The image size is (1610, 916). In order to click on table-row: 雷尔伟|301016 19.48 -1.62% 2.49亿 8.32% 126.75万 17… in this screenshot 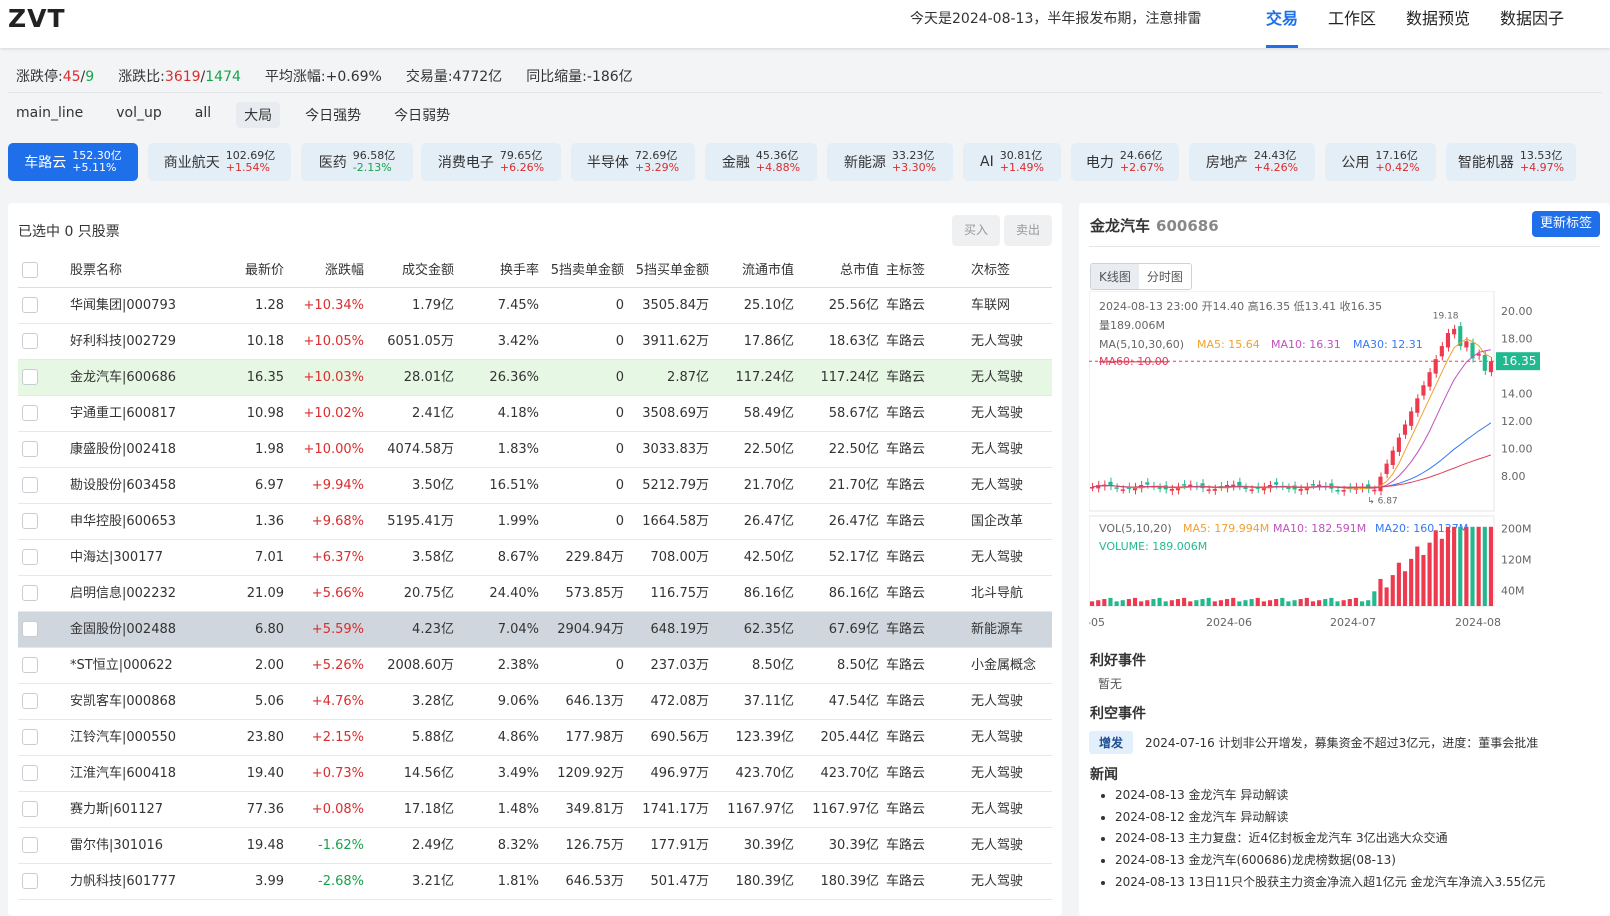, I will do `click(535, 846)`.